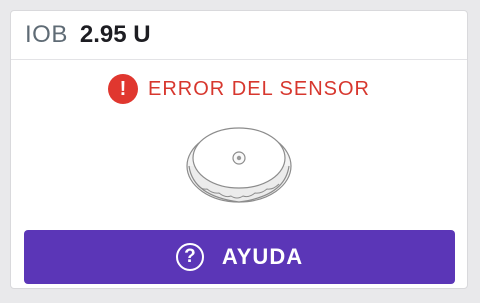 This screenshot has width=480, height=303. Describe the element at coordinates (189, 257) in the screenshot. I see `help-icon: ?` at that location.